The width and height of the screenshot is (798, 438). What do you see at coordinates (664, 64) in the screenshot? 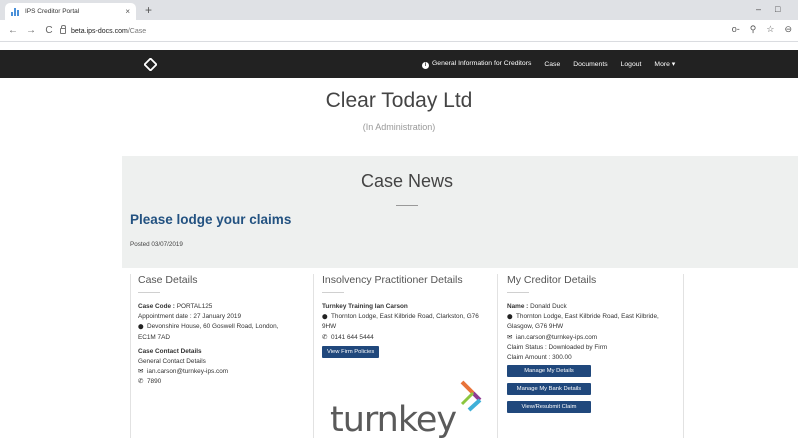
I see `nav-more: More ▾` at bounding box center [664, 64].